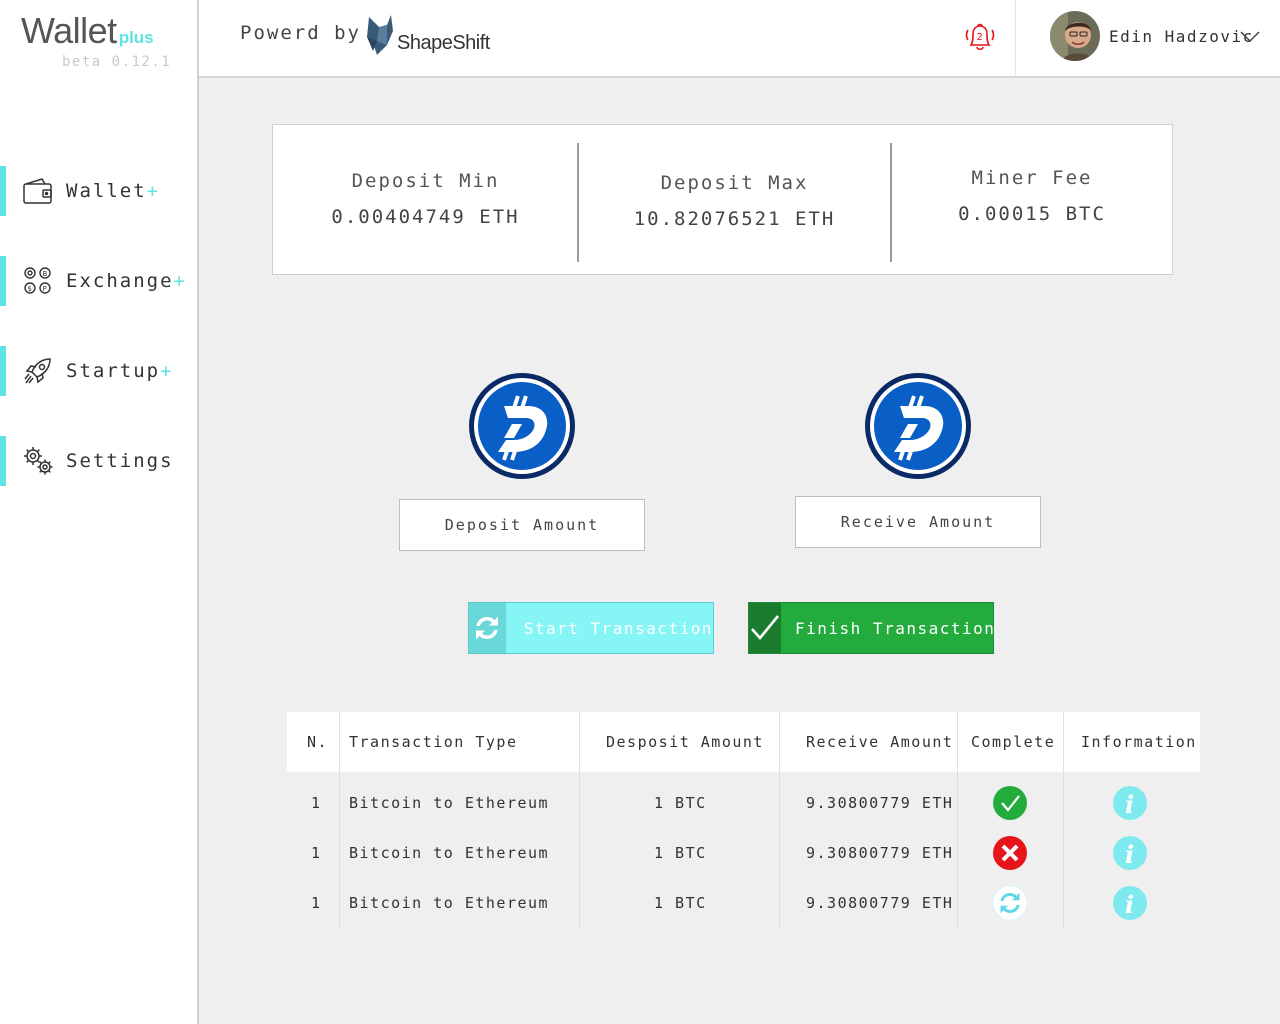 The image size is (1280, 1024). I want to click on avatar, so click(1075, 36).